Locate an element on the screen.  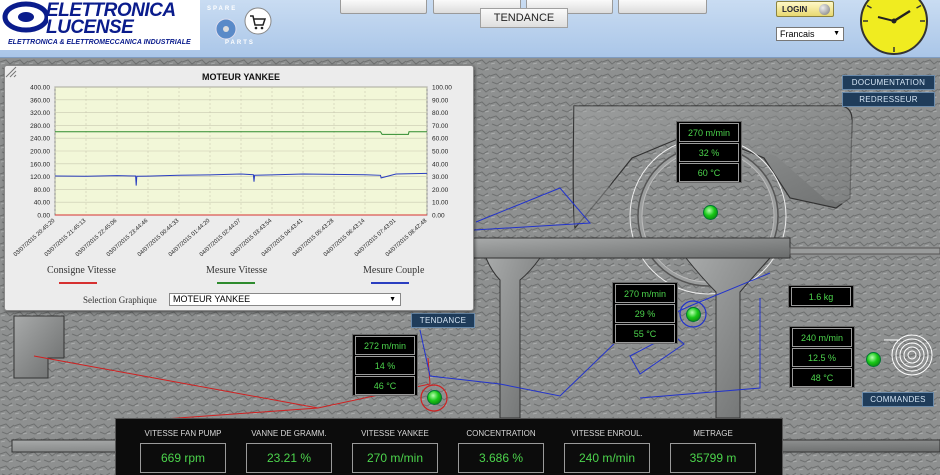
y-left-tick-label: 40.00 is located at coordinates (42, 203).